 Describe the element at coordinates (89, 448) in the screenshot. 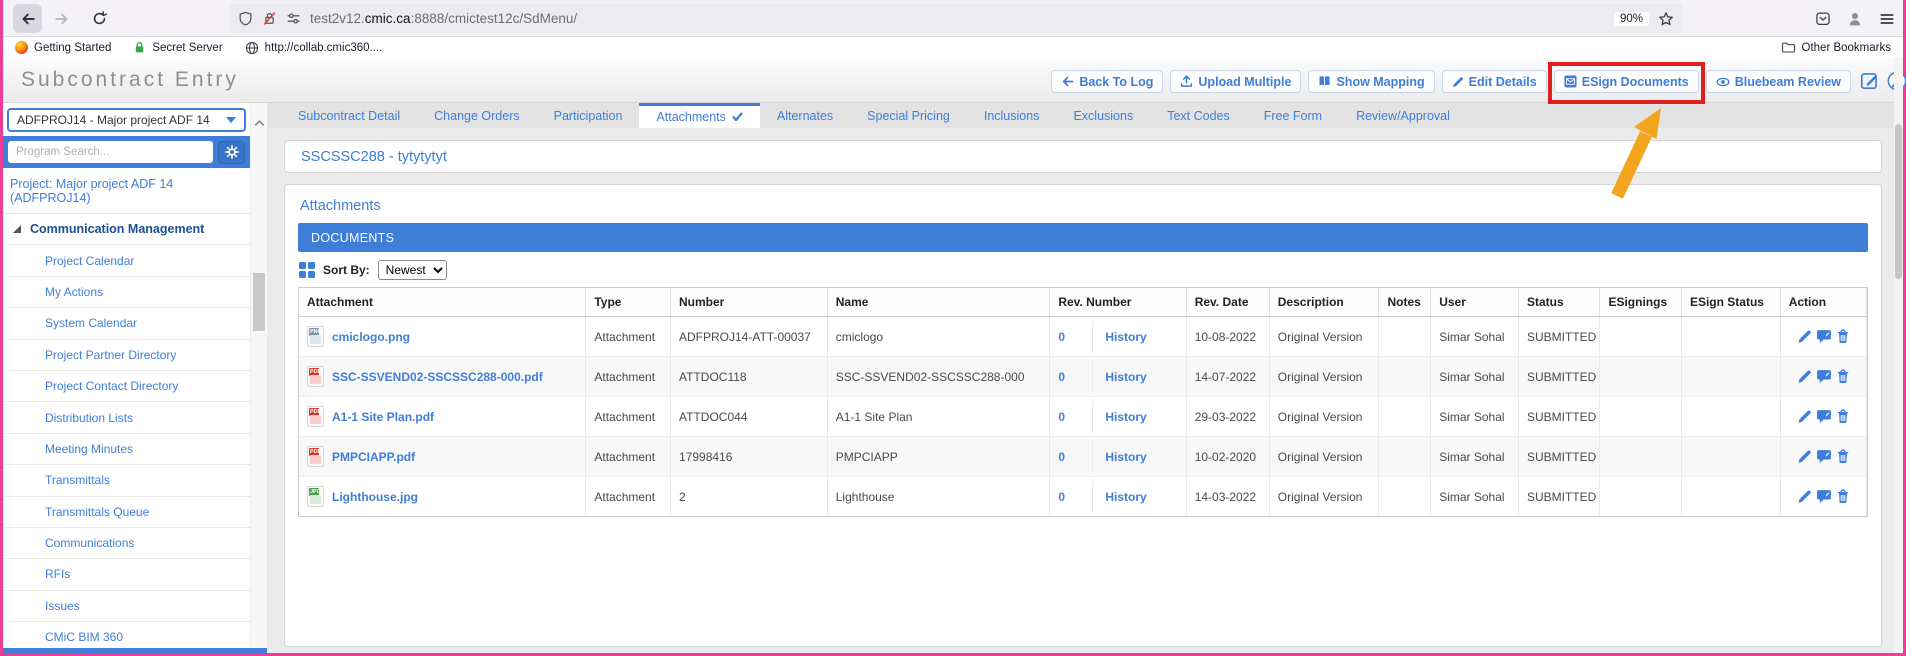

I see `sidebar-item-label: Meeting Minutes` at that location.